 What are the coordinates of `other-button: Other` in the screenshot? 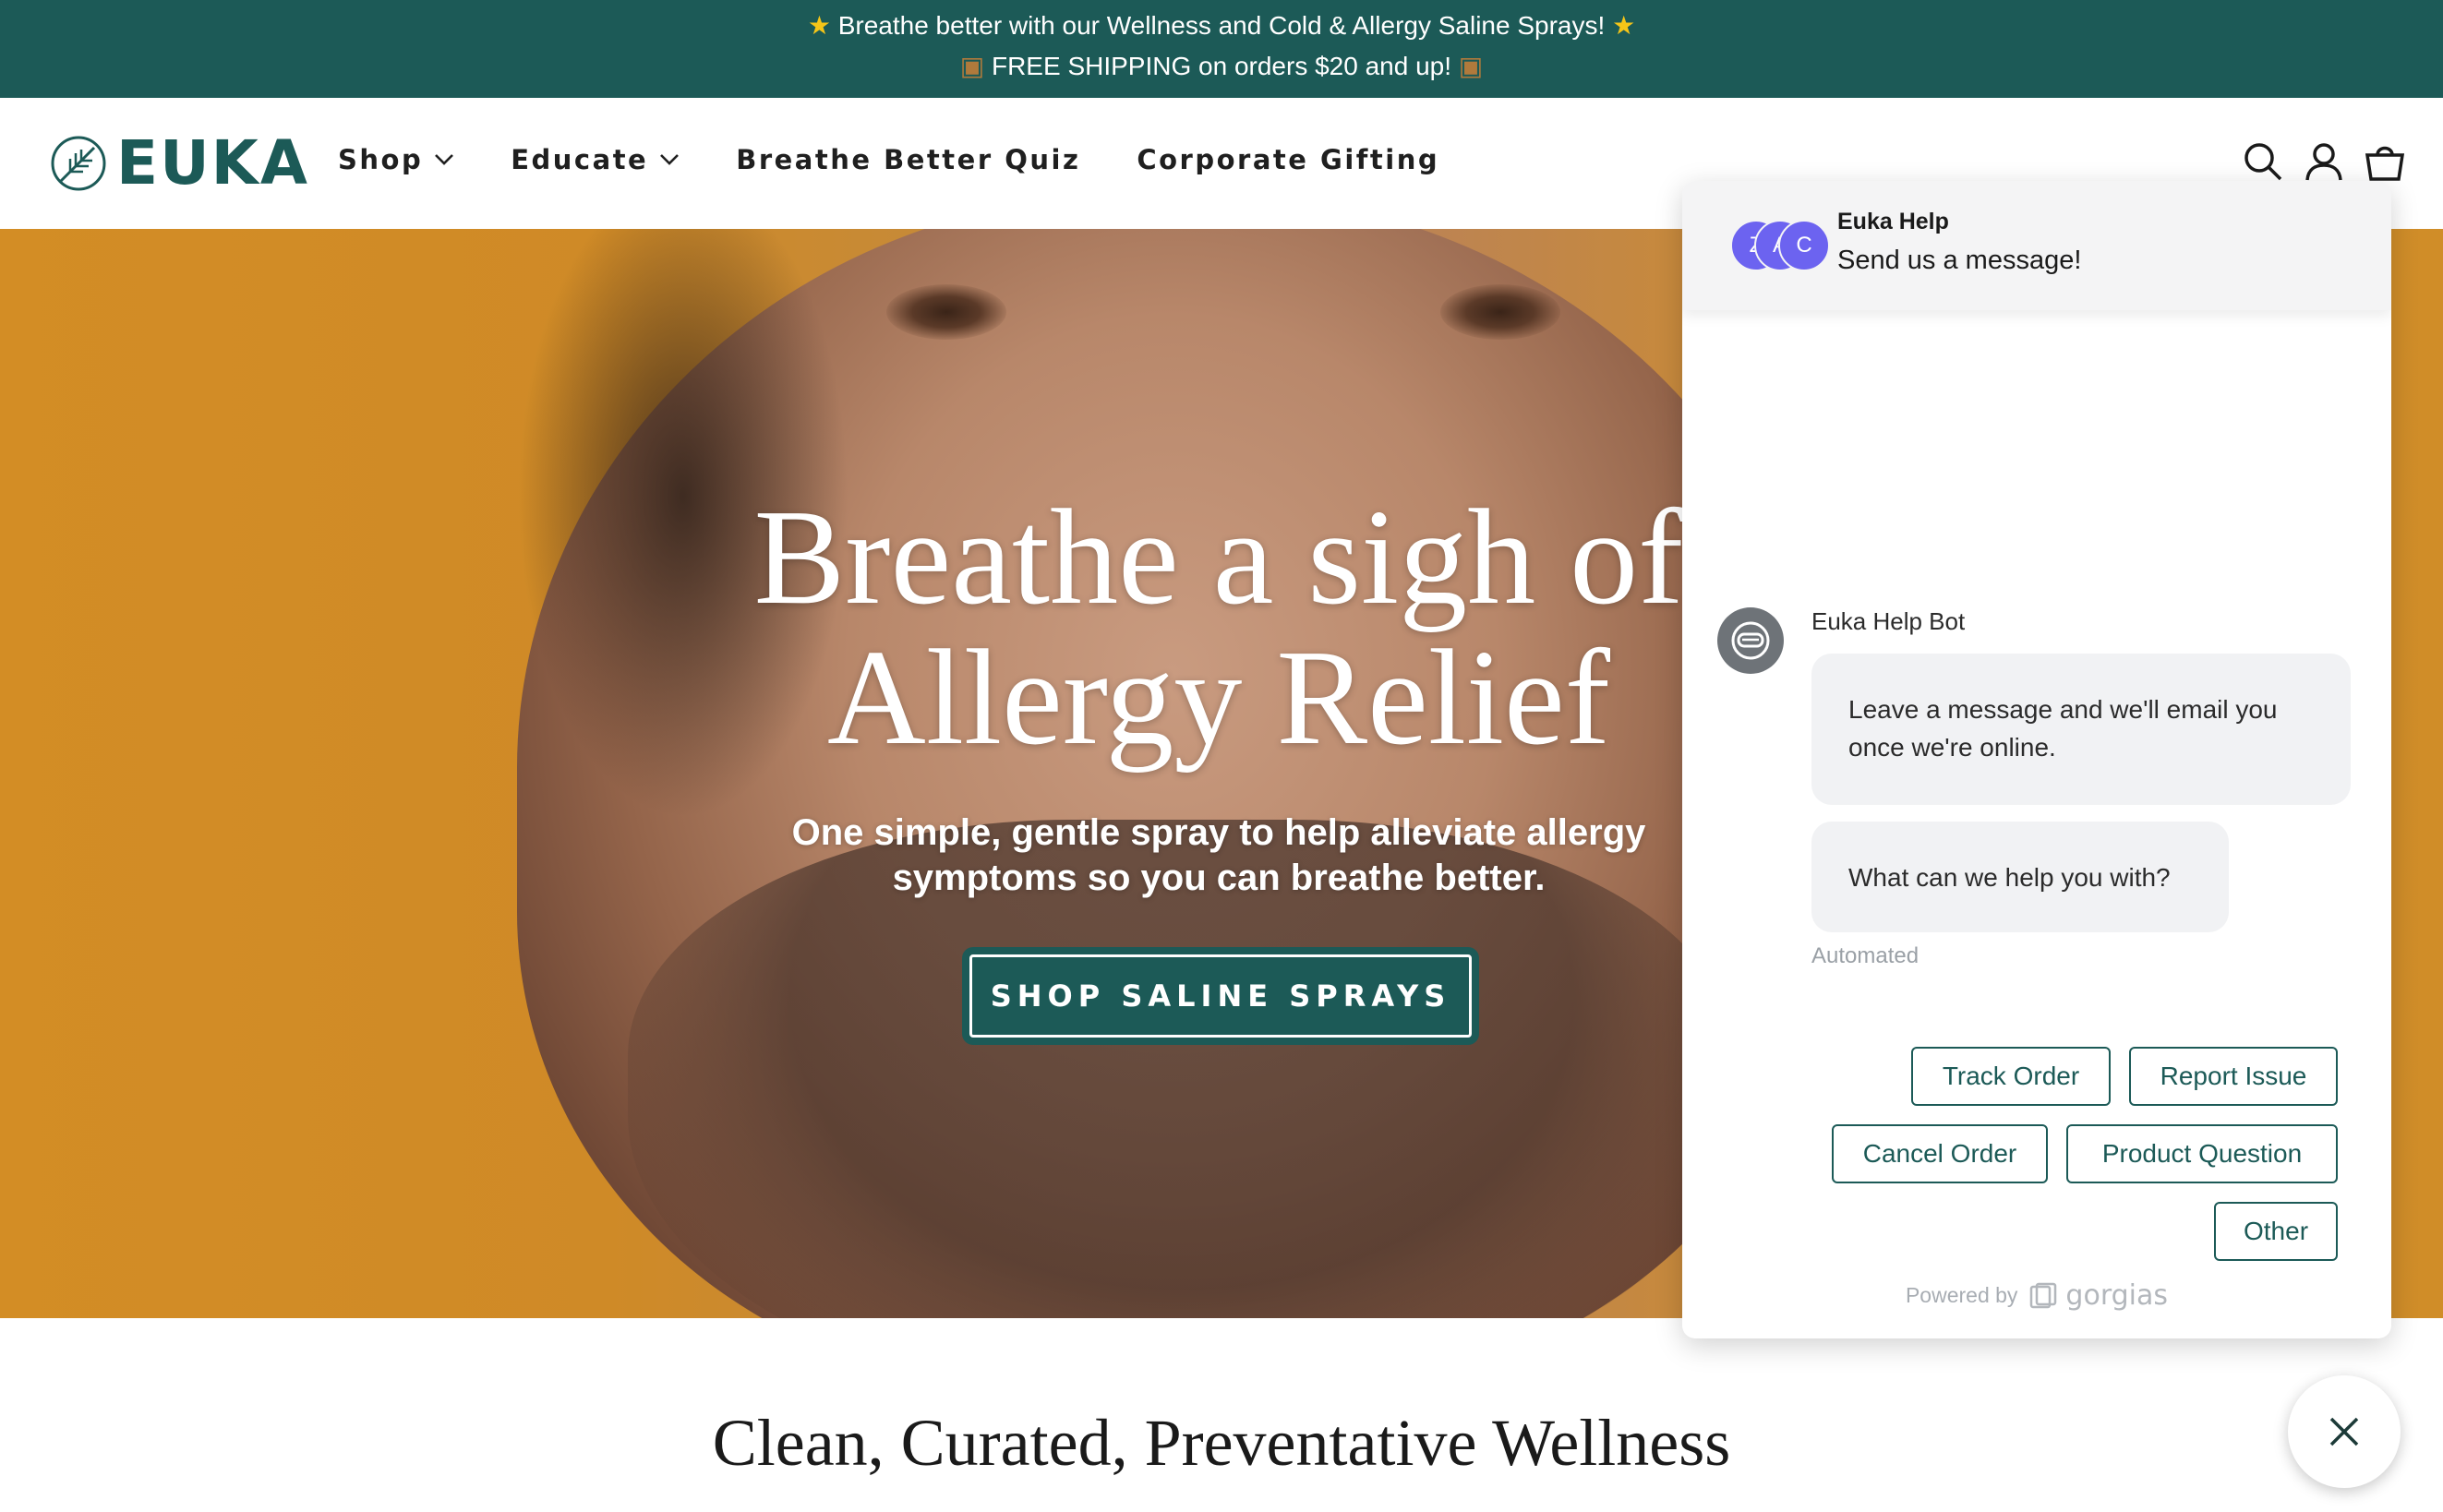 It's located at (2276, 1231).